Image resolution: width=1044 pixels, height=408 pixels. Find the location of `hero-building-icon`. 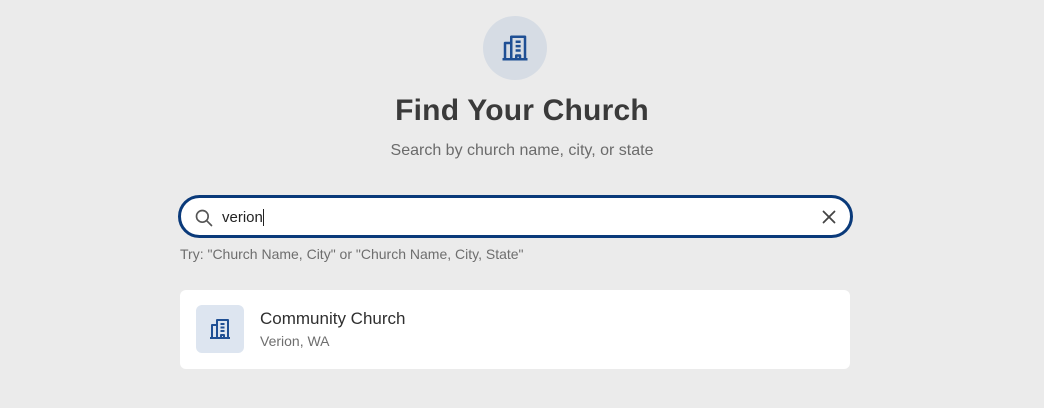

hero-building-icon is located at coordinates (515, 48).